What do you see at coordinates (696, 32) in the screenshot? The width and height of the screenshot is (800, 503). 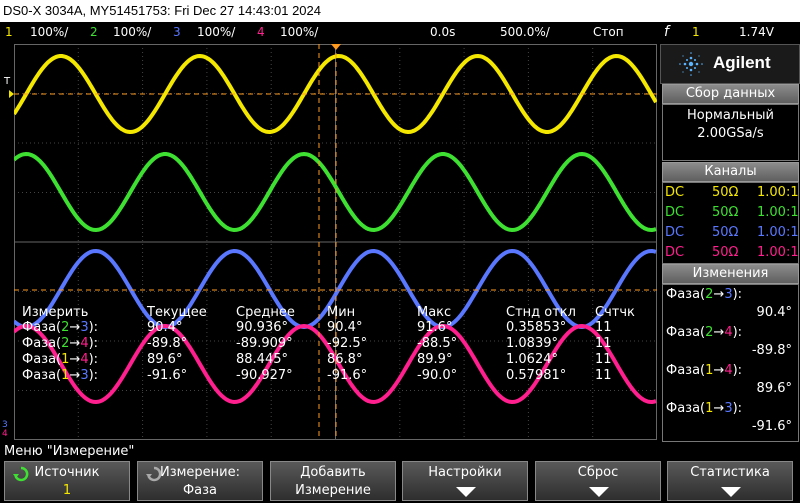 I see `trigger-channel: 1` at bounding box center [696, 32].